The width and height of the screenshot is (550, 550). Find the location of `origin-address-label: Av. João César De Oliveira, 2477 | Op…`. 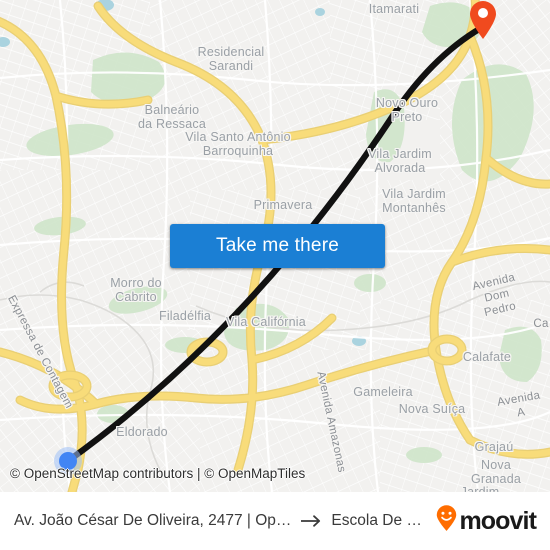

origin-address-label: Av. João César De Oliveira, 2477 | Op… is located at coordinates (153, 520).